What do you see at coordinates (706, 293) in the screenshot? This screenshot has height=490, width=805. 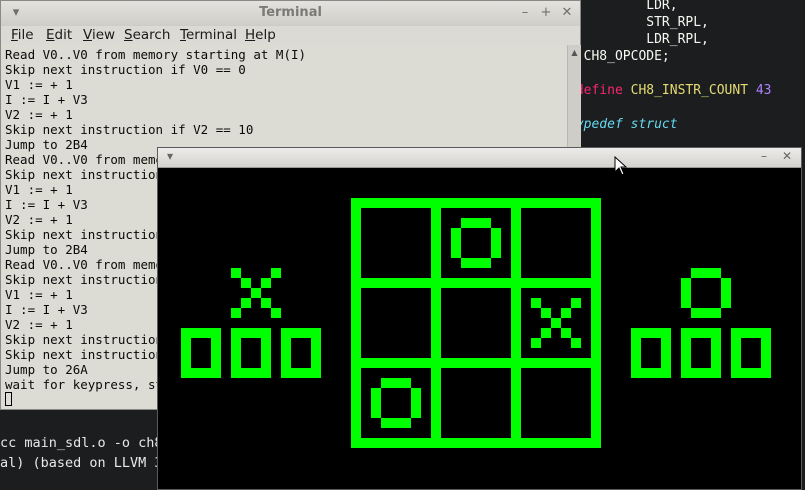 I see `right-player-o-mark` at bounding box center [706, 293].